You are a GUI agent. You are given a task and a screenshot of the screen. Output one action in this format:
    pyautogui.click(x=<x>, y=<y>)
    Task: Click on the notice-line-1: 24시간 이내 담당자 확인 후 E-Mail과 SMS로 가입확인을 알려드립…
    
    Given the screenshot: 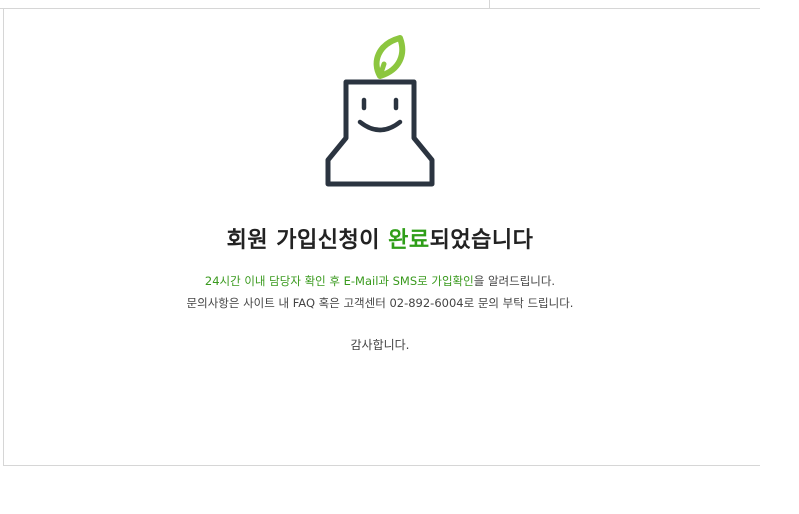 What is the action you would take?
    pyautogui.click(x=380, y=281)
    